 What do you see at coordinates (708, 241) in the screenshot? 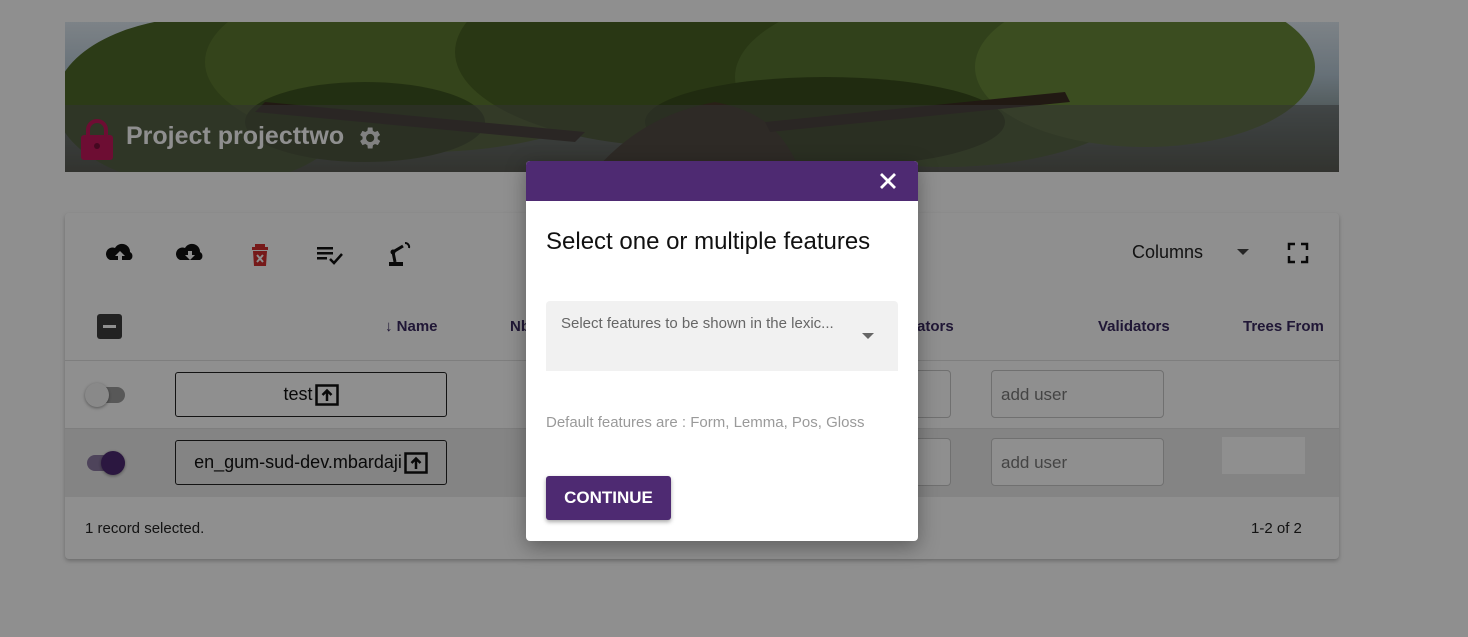
I see `dialog-title: Select one or multiple features` at bounding box center [708, 241].